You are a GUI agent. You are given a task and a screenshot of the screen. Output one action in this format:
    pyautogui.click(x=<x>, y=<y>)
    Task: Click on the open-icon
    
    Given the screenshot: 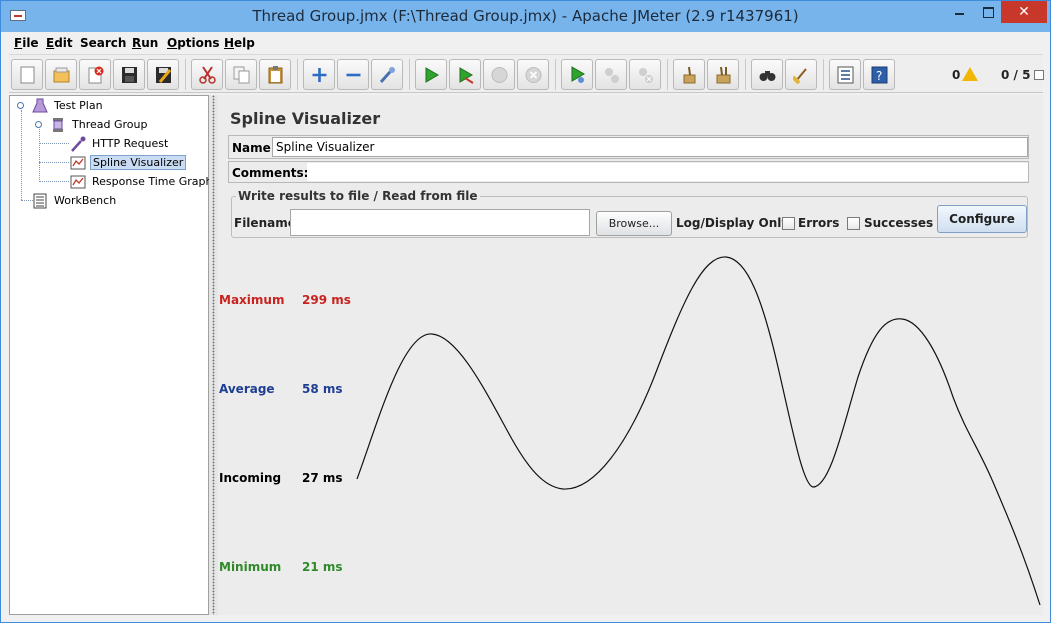 What is the action you would take?
    pyautogui.click(x=61, y=75)
    